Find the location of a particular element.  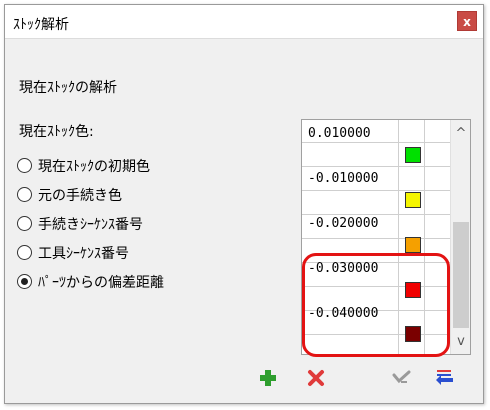

option-tool-sequence-number: 工具ｼｰｹﾝｽ番号 is located at coordinates (90, 252).